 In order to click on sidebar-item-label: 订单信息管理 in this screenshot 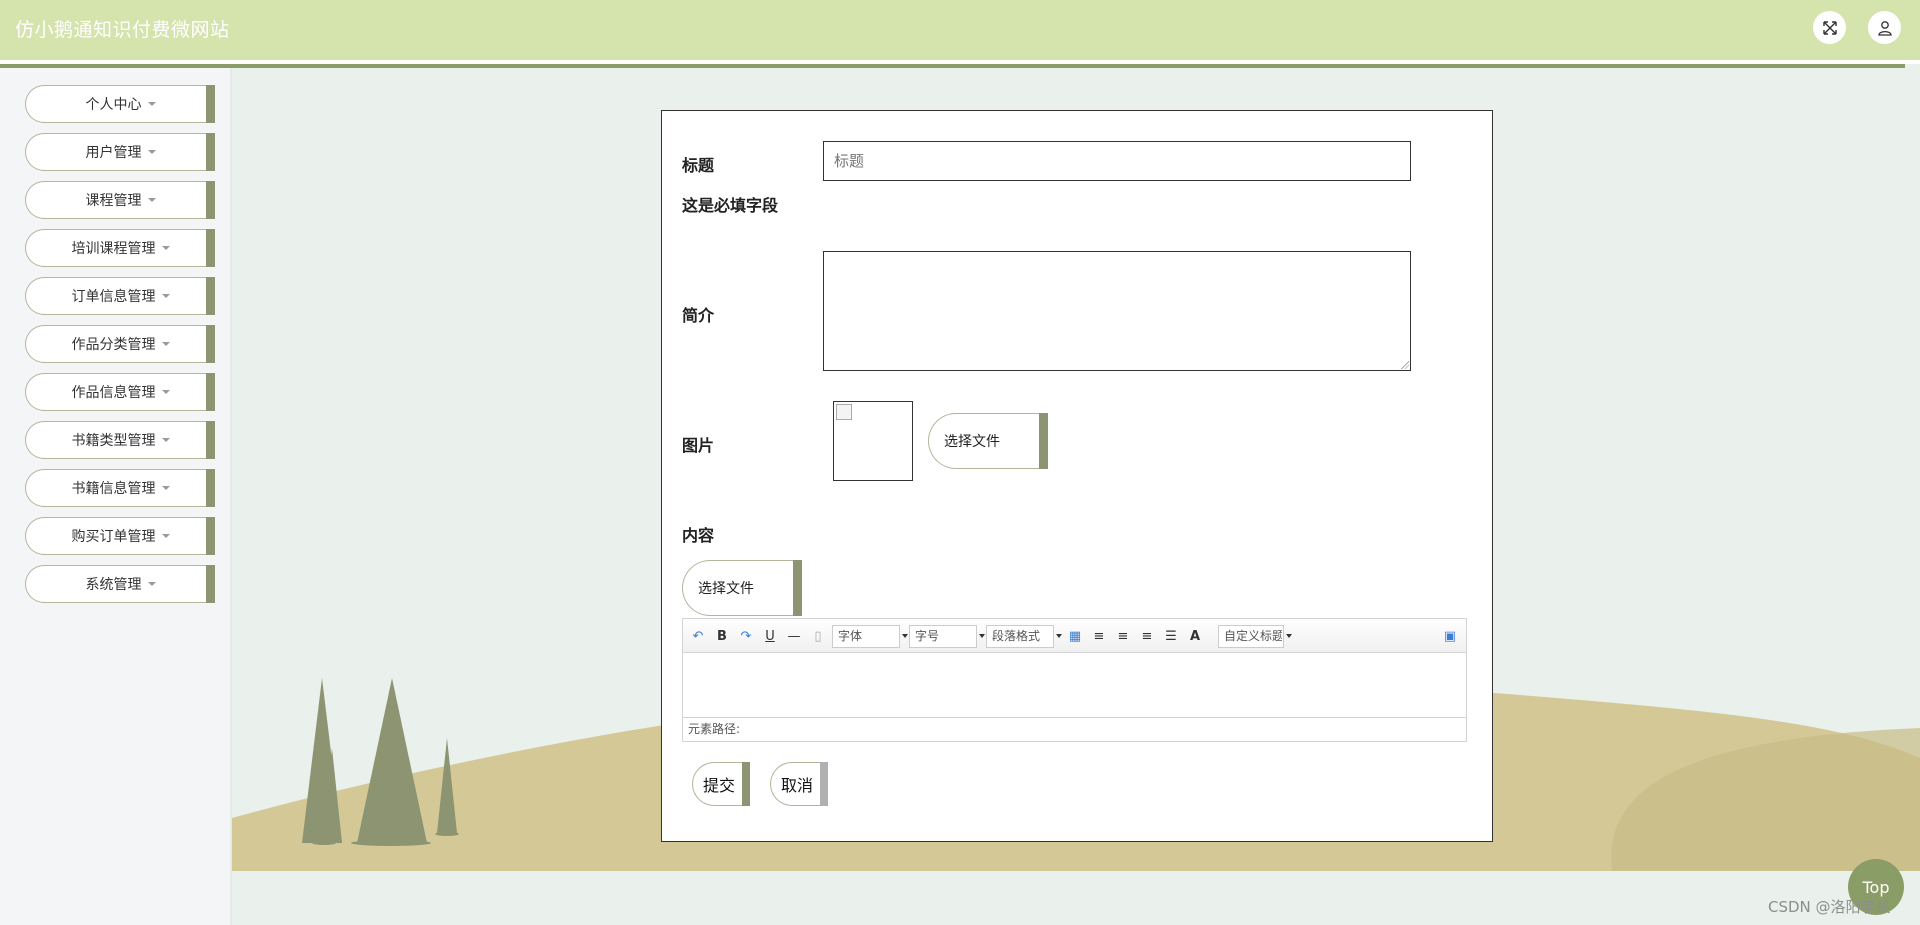, I will do `click(113, 297)`.